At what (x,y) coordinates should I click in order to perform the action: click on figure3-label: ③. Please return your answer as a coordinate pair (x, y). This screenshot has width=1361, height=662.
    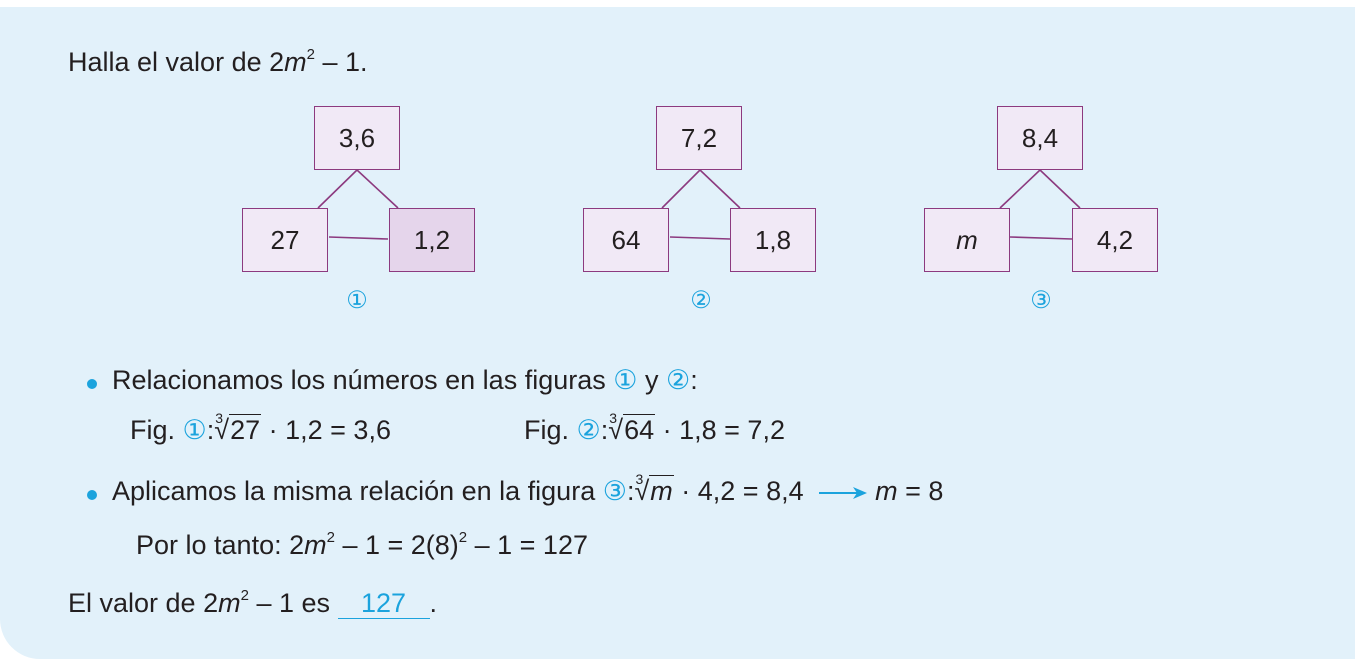
    Looking at the image, I should click on (1041, 300).